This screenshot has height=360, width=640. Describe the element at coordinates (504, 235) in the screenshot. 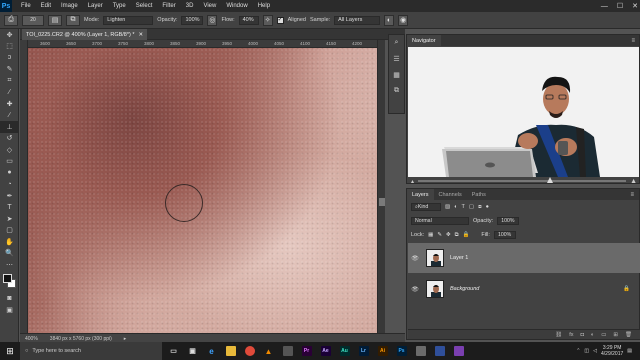

I see `fill-field: 100%` at that location.